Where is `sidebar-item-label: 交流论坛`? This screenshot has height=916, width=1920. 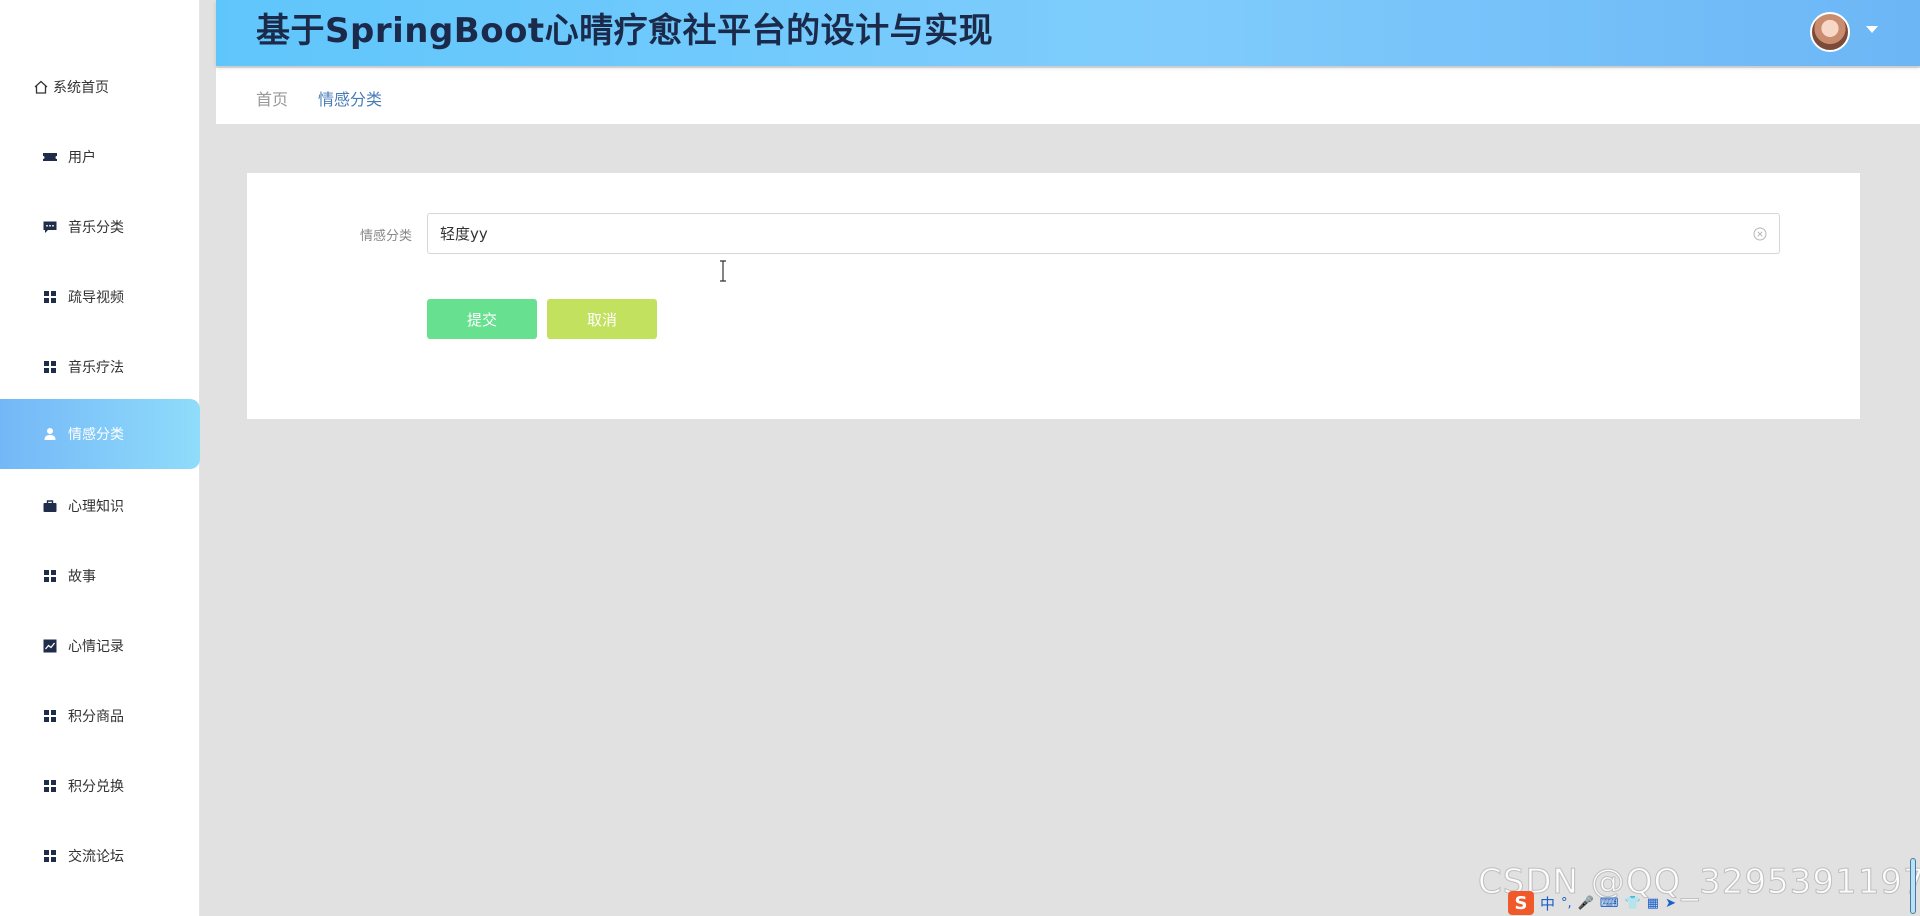 sidebar-item-label: 交流论坛 is located at coordinates (96, 857).